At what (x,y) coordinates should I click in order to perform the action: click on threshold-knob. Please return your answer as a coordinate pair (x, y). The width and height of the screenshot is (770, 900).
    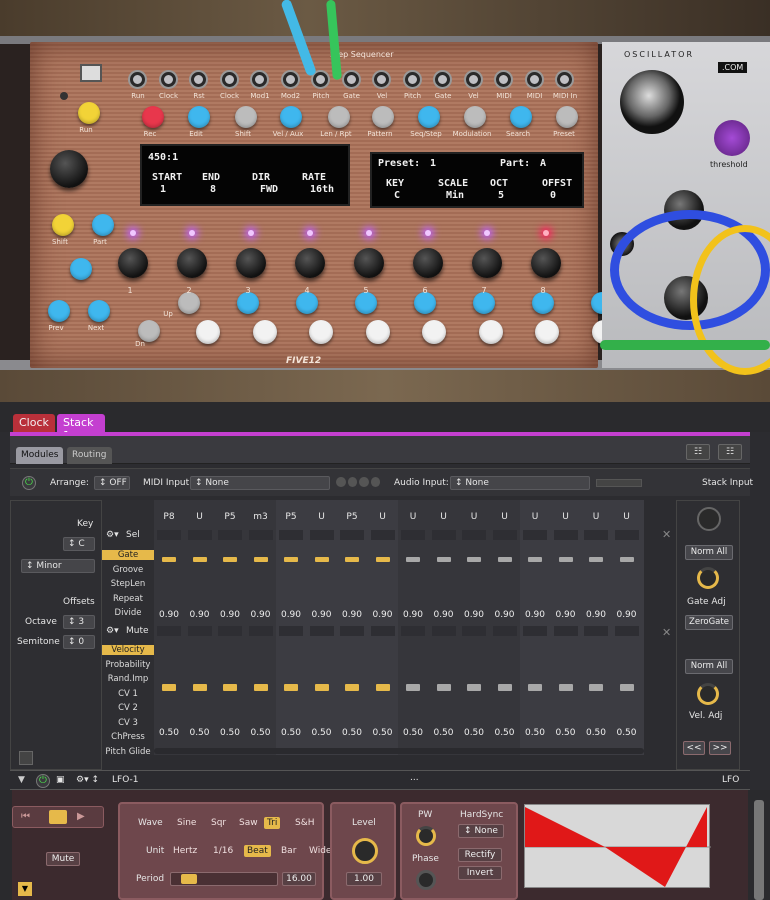
    Looking at the image, I should click on (732, 138).